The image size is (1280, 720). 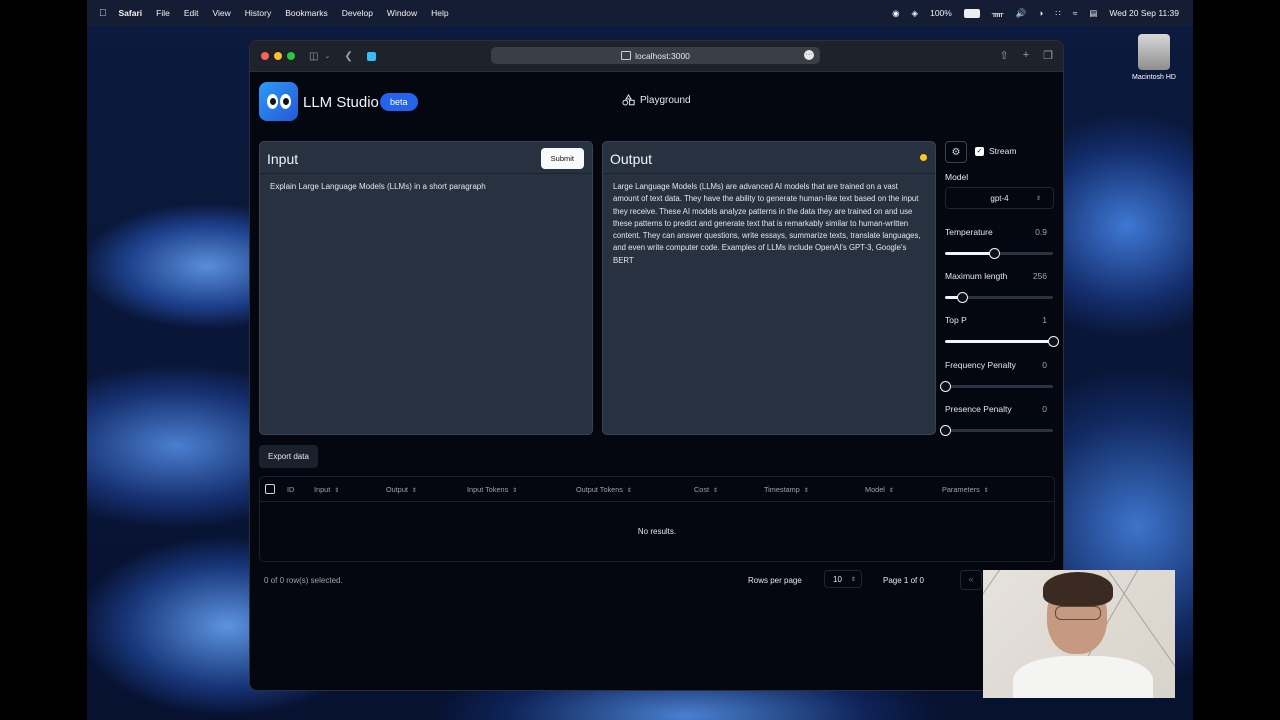 What do you see at coordinates (1039, 276) in the screenshot?
I see `param-value: 256` at bounding box center [1039, 276].